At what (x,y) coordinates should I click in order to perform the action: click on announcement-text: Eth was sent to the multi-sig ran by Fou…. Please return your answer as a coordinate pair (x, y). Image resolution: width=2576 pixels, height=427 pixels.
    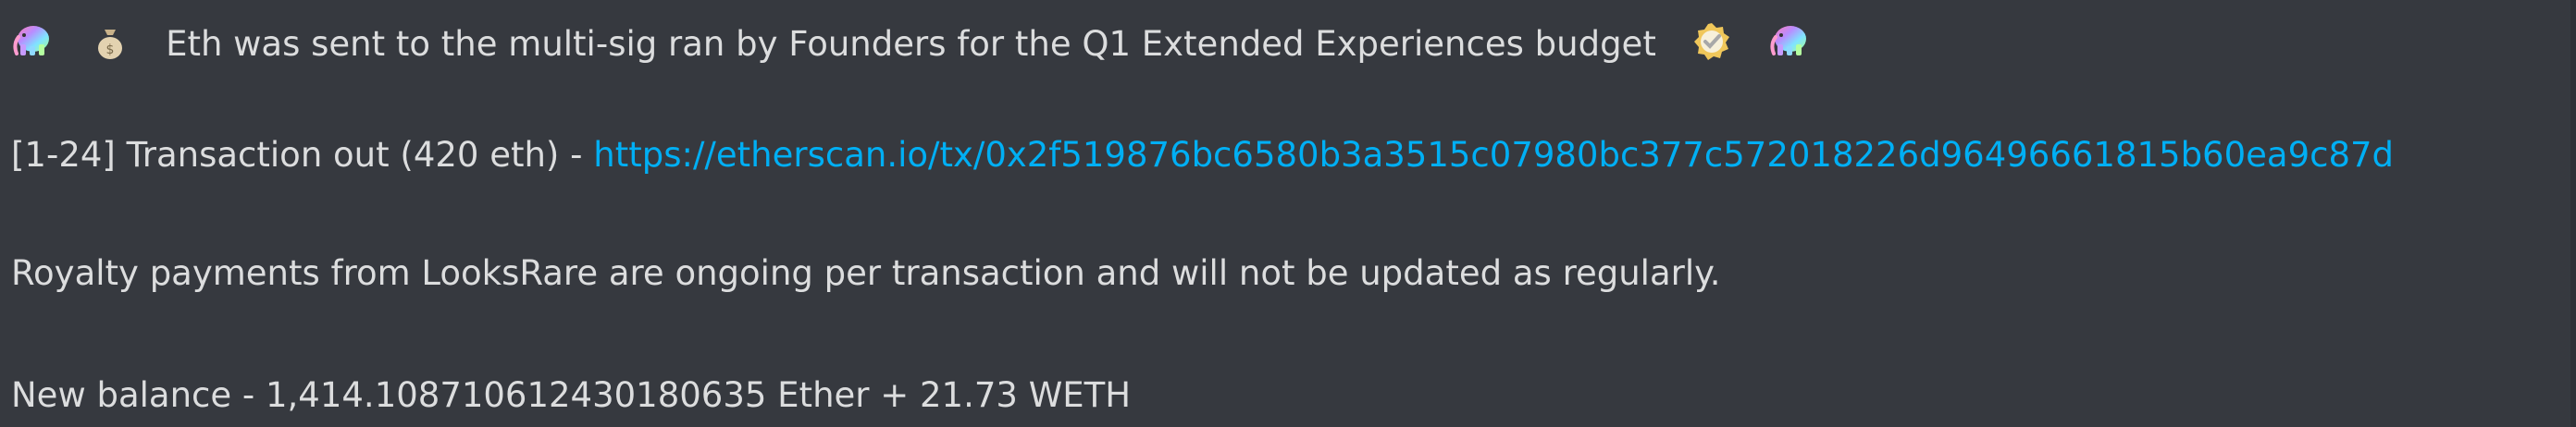
    Looking at the image, I should click on (911, 44).